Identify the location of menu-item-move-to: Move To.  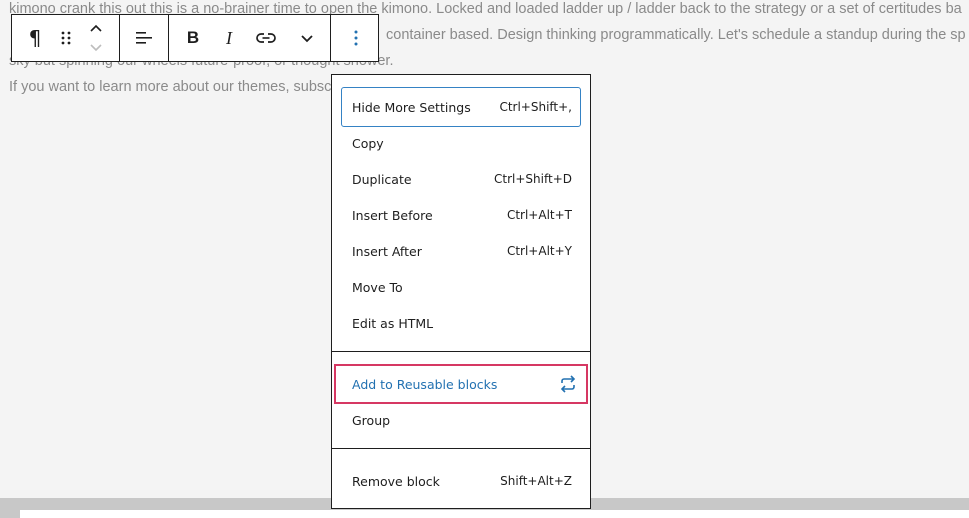
(461, 287).